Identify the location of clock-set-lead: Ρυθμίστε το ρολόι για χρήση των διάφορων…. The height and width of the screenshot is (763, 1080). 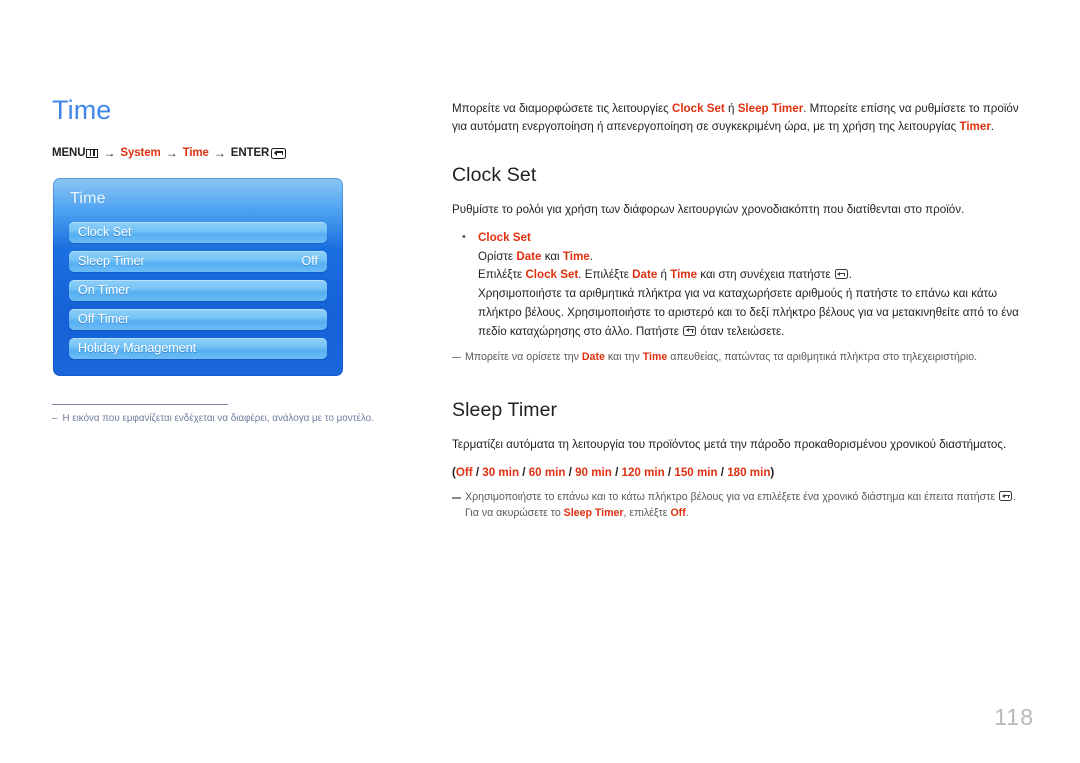
(708, 209).